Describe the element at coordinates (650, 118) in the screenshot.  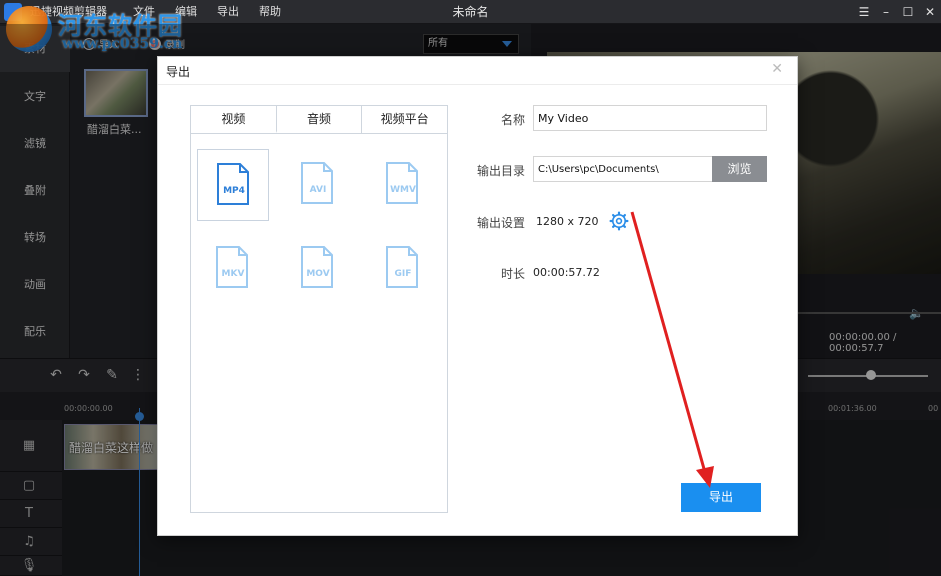
I see `name-input` at that location.